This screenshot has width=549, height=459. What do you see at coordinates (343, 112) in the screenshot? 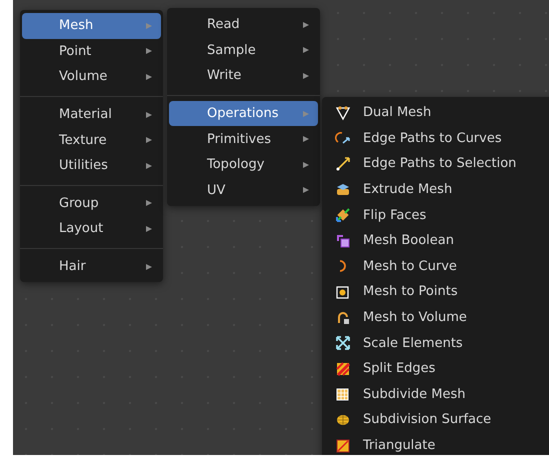
I see `dual-mesh-icon` at bounding box center [343, 112].